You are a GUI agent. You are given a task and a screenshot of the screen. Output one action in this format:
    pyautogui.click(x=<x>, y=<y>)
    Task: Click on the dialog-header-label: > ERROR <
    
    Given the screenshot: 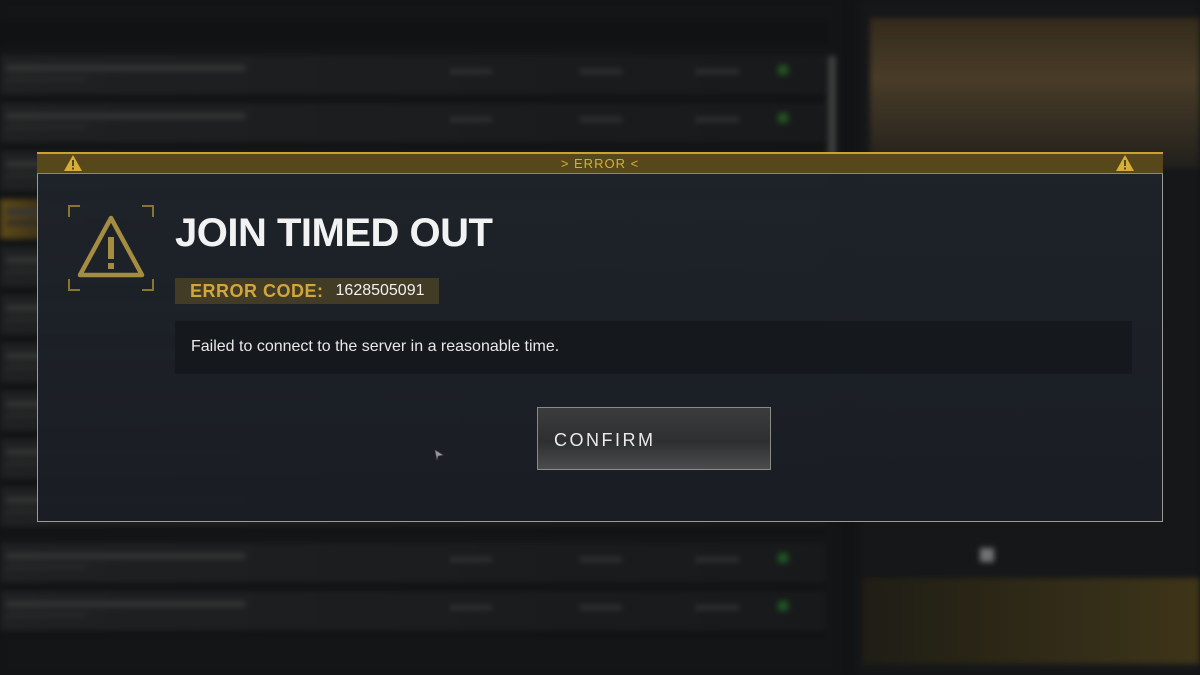 What is the action you would take?
    pyautogui.click(x=600, y=163)
    